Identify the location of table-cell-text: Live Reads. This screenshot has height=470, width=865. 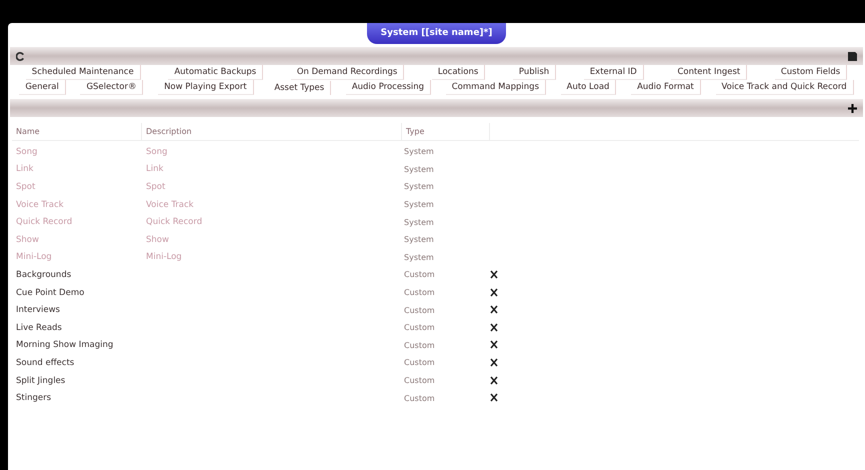
(39, 327).